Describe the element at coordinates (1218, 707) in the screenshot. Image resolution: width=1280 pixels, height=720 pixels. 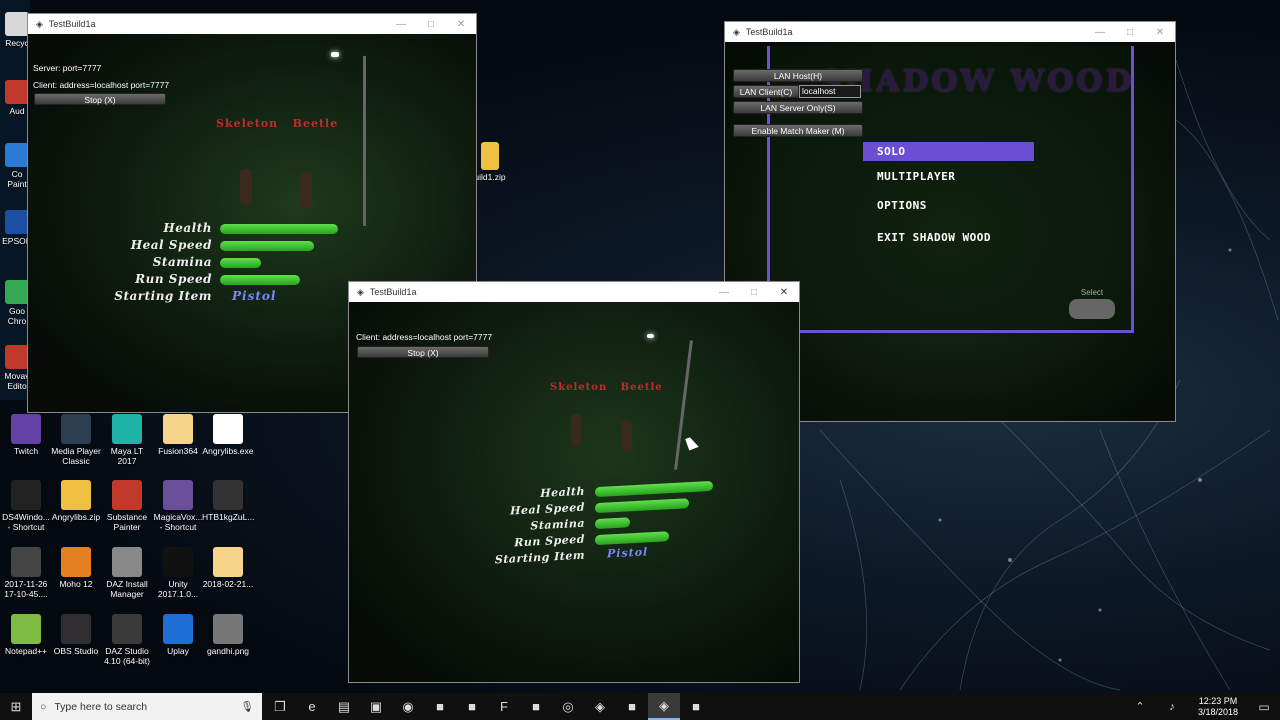
I see `clock: 12:23 PM 3/18/2018` at that location.